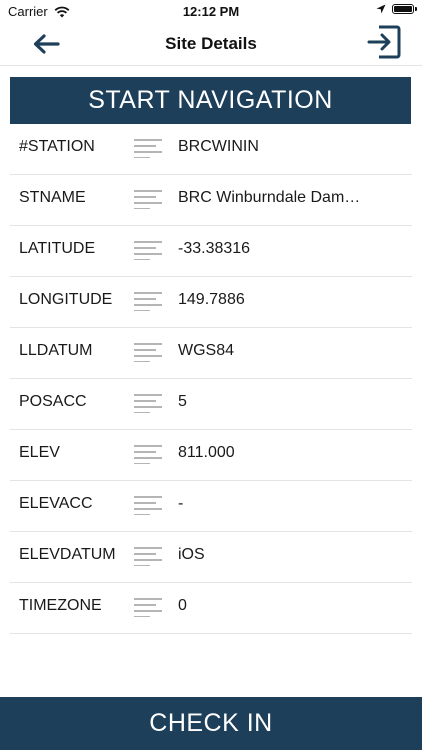  I want to click on detail-row: LONGITUDE 149.7886, so click(211, 302).